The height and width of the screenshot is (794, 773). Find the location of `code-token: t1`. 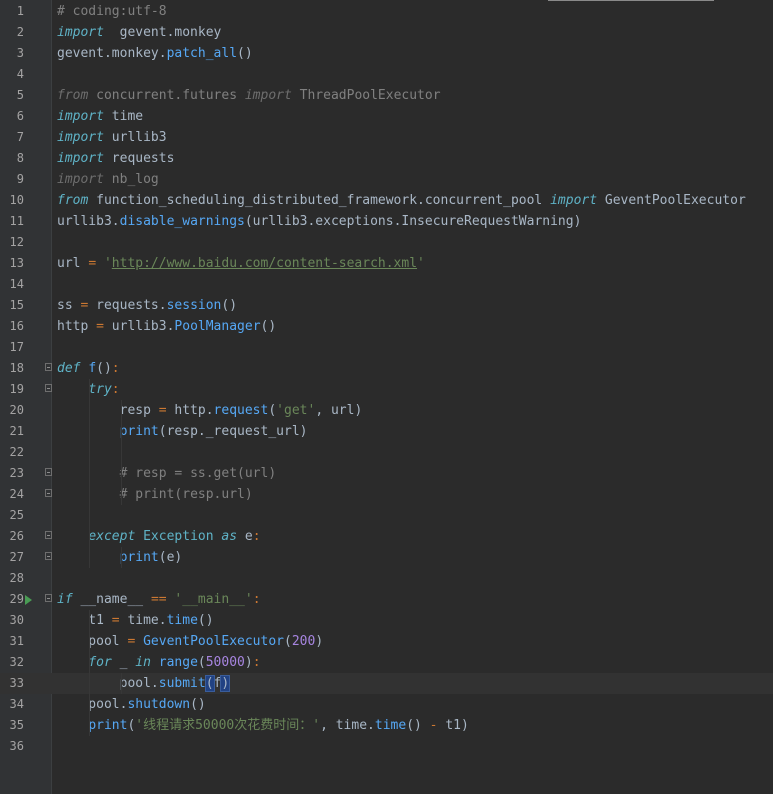

code-token: t1 is located at coordinates (84, 620).